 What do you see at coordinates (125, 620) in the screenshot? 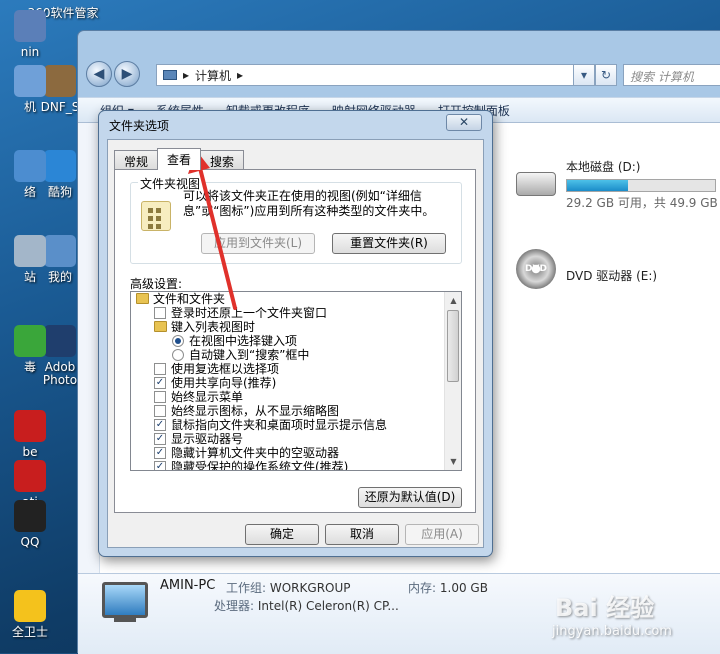
I see `computer-stand-icon` at bounding box center [125, 620].